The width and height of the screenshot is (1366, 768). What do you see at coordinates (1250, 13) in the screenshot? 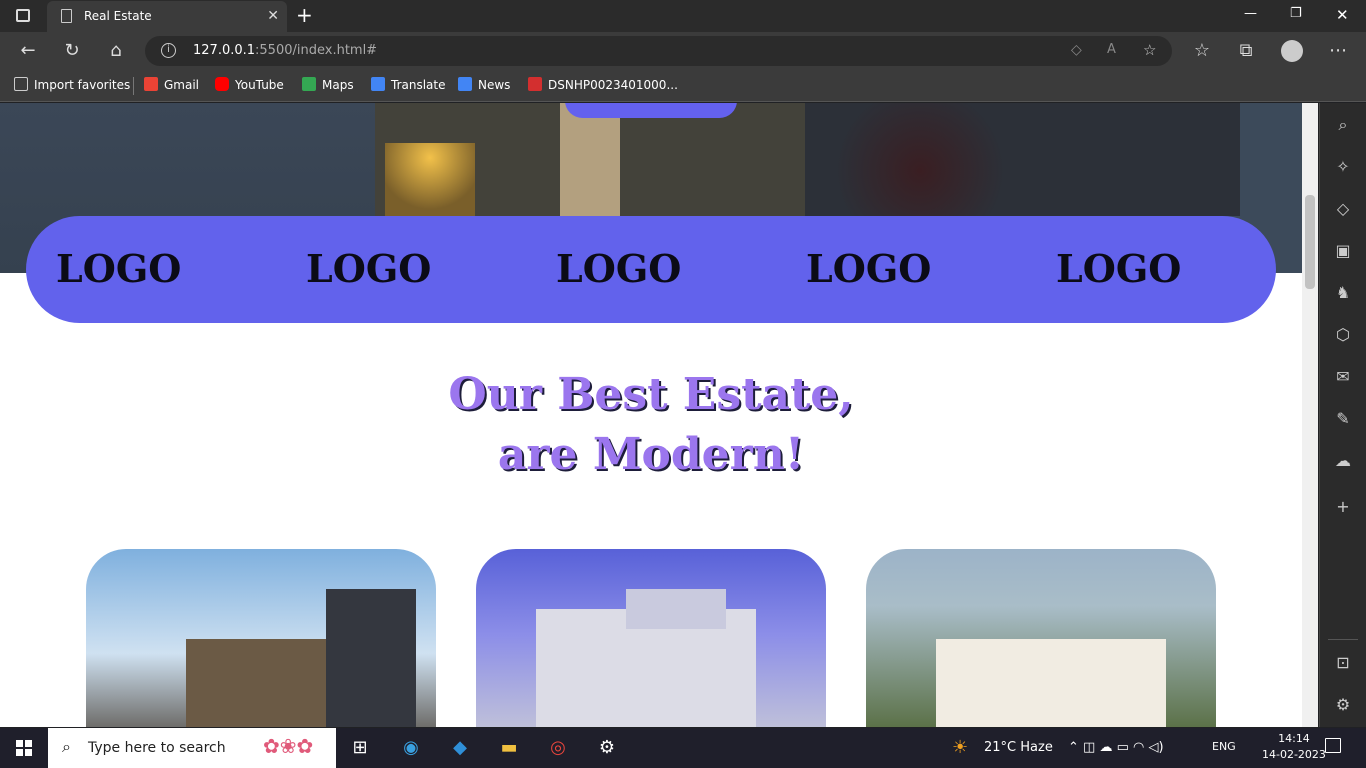
I see `minimize-icon: —` at bounding box center [1250, 13].